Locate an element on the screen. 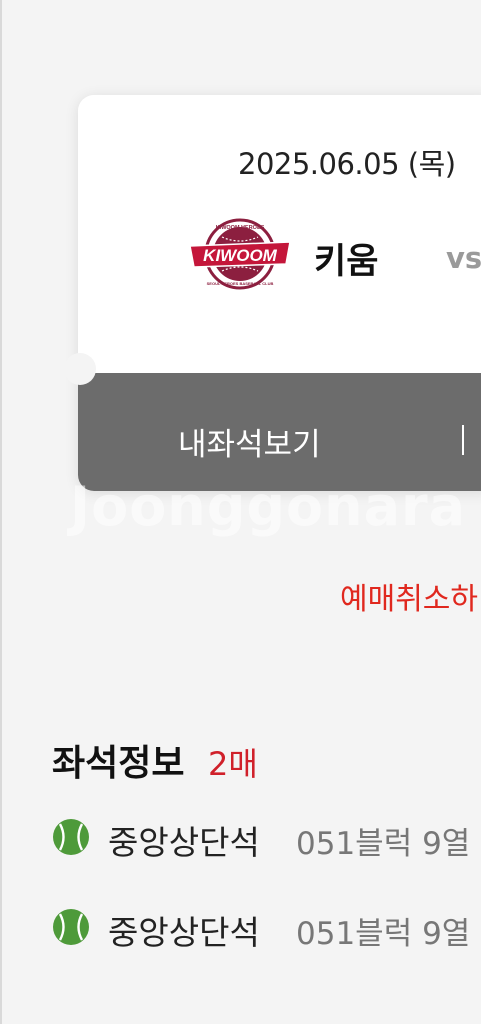 The height and width of the screenshot is (1024, 481). logo-main-text: KIWOOM is located at coordinates (240, 255).